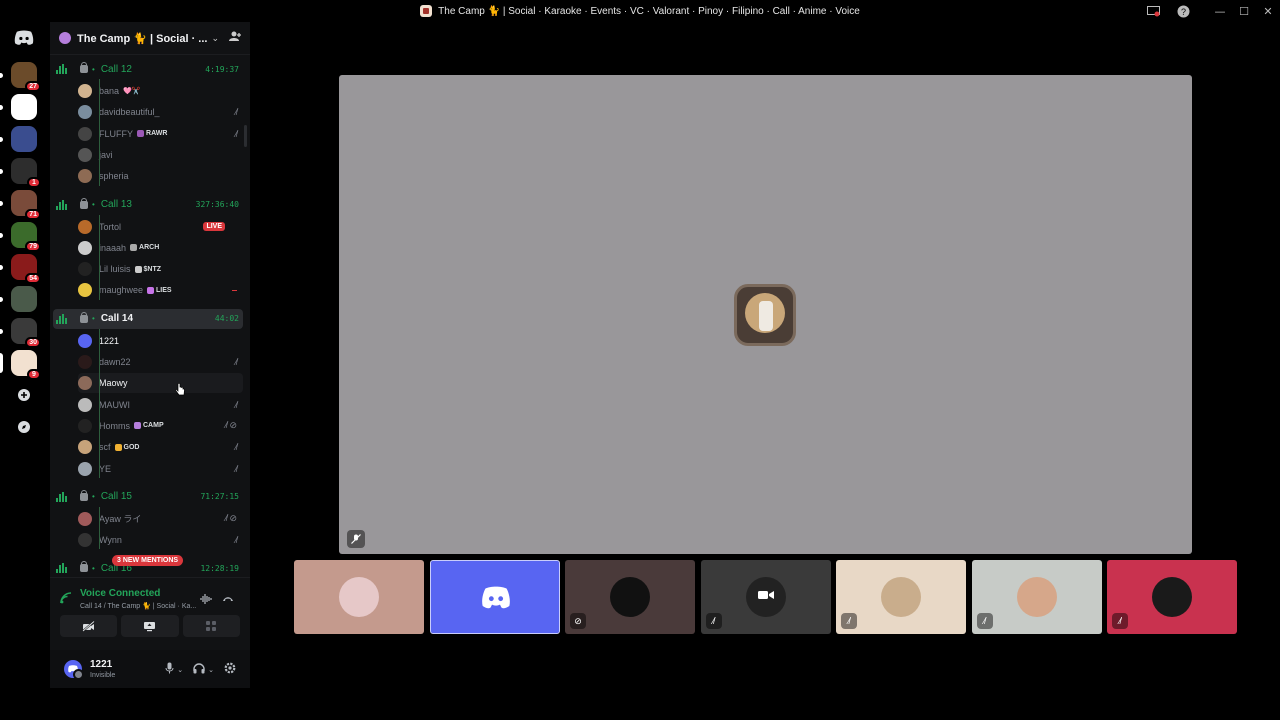 The height and width of the screenshot is (720, 1280). I want to click on voice-channel-call-13: • Call 13 327:36:40, so click(148, 205).